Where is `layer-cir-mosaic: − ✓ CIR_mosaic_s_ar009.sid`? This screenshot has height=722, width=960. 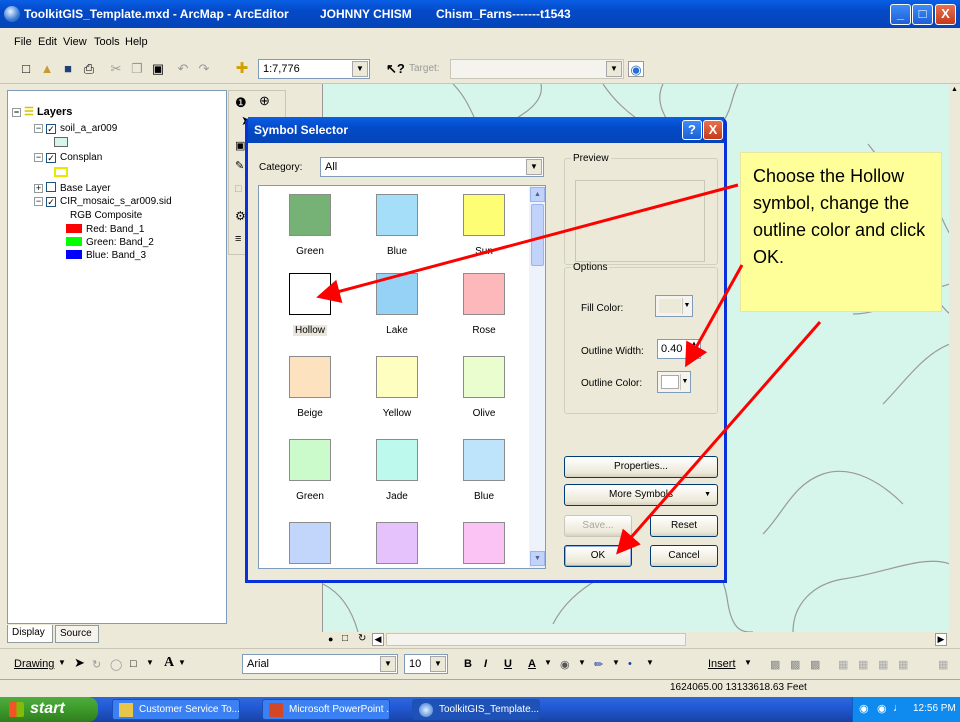 layer-cir-mosaic: − ✓ CIR_mosaic_s_ar009.sid is located at coordinates (103, 201).